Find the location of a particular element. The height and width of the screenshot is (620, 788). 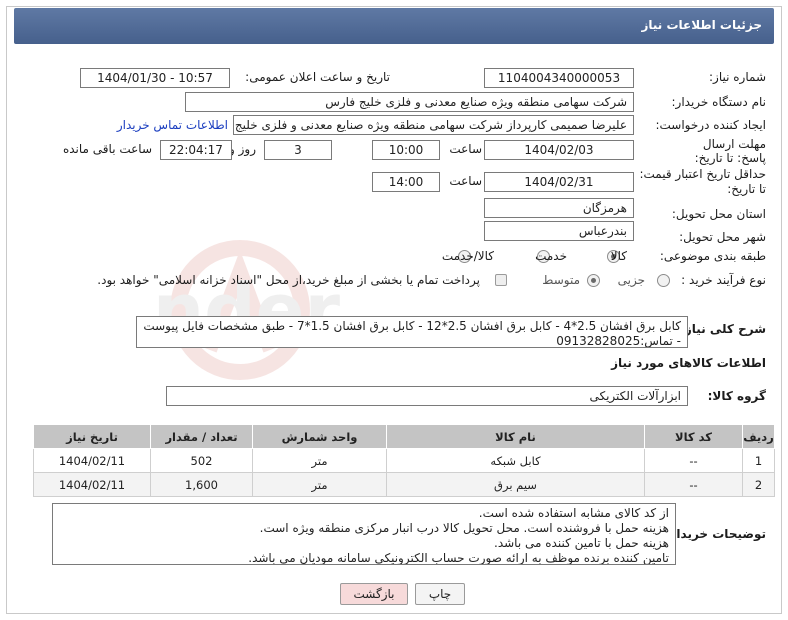

reply-time-field: 10:00 is located at coordinates (406, 150).